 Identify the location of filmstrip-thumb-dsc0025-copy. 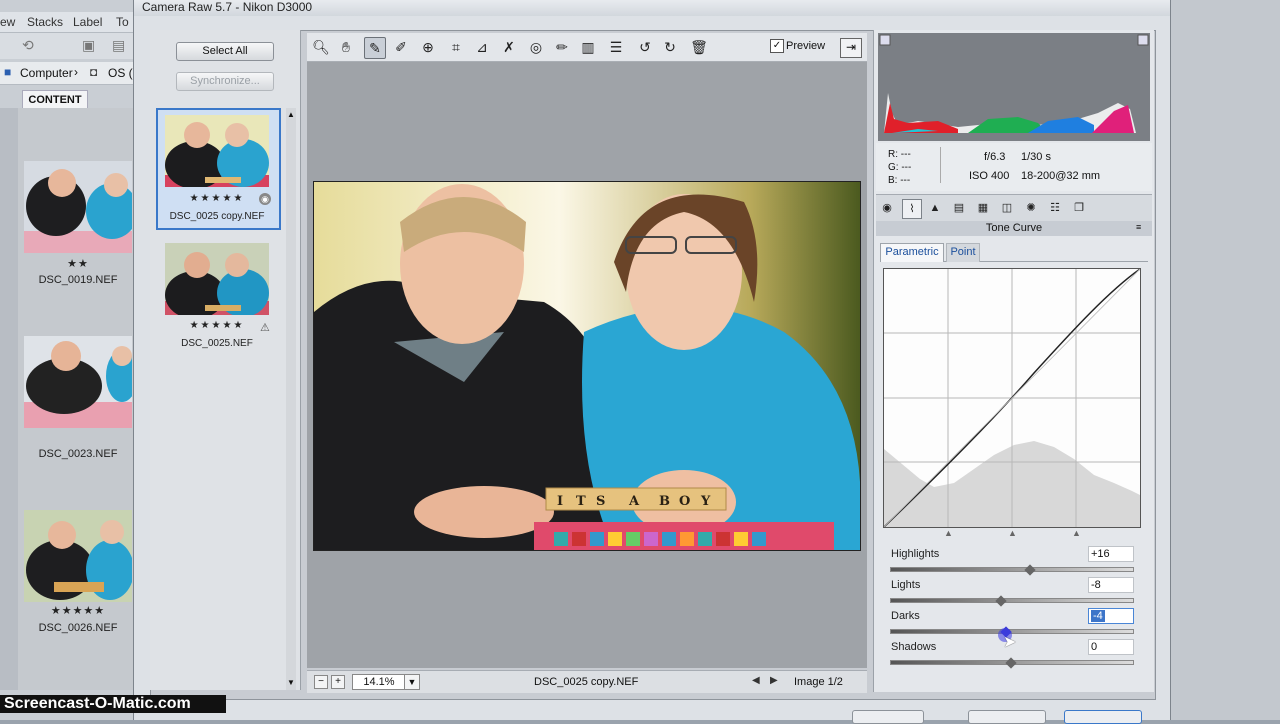
(217, 151).